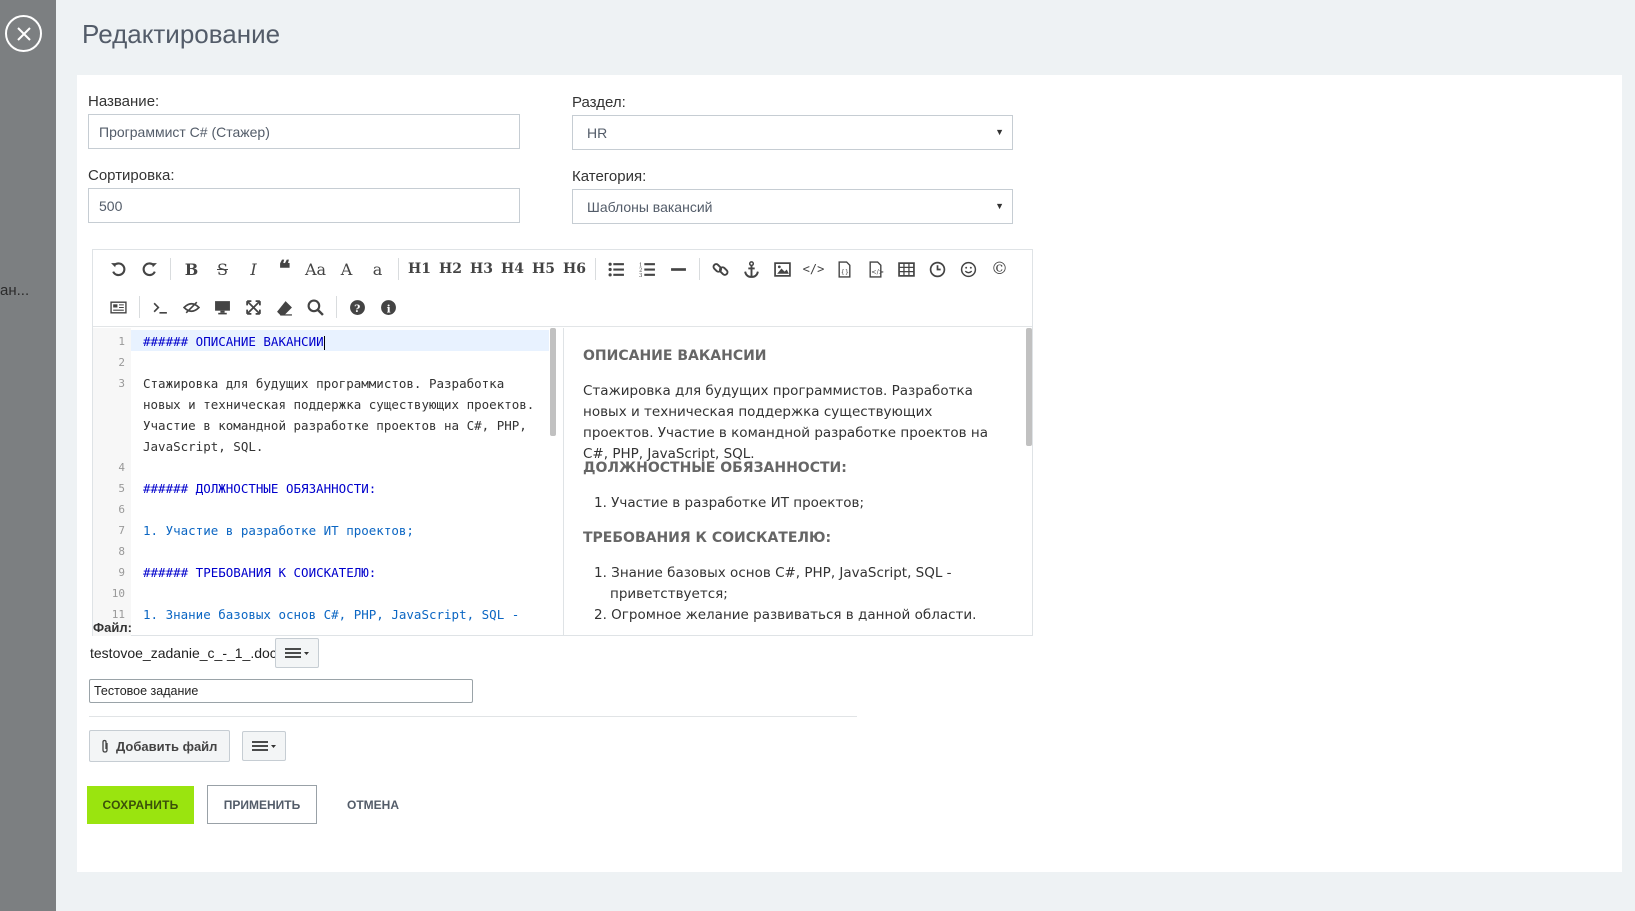 Image resolution: width=1635 pixels, height=911 pixels. Describe the element at coordinates (792, 206) in the screenshot. I see `category-select: Шаблоны вакансий ▼` at that location.